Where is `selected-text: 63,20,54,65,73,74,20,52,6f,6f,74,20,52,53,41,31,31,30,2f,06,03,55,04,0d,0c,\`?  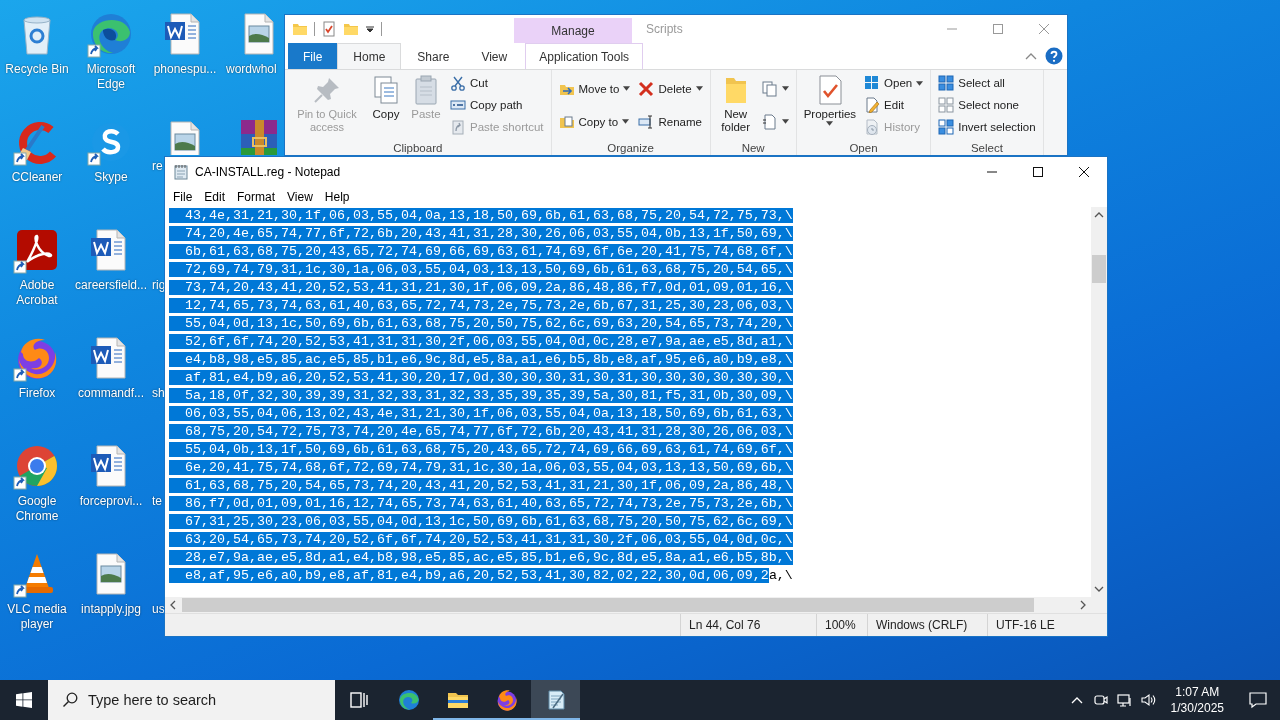 selected-text: 63,20,54,65,73,74,20,52,6f,6f,74,20,52,53,41,31,31,30,2f,06,03,55,04,0d,0c,\ is located at coordinates (481, 539).